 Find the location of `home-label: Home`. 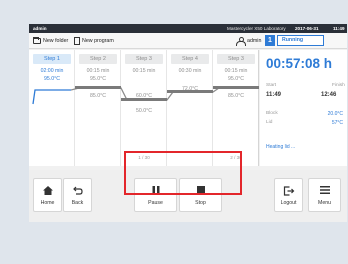

home-label: Home is located at coordinates (47, 203).